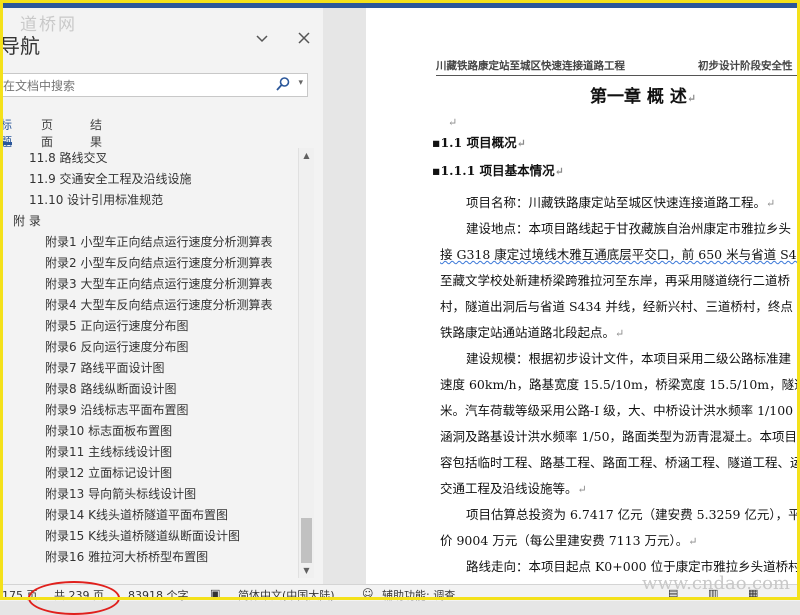  I want to click on status-words: 83918 个字, so click(158, 594).